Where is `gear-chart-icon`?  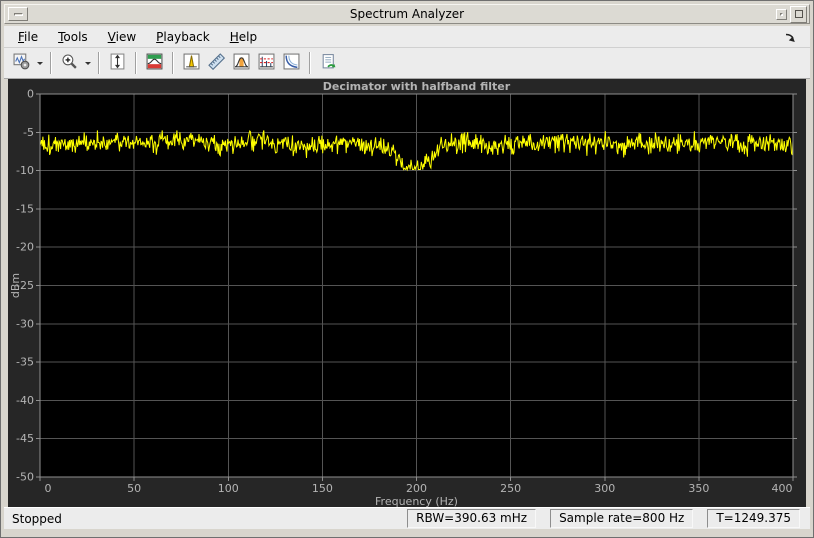 gear-chart-icon is located at coordinates (21, 63).